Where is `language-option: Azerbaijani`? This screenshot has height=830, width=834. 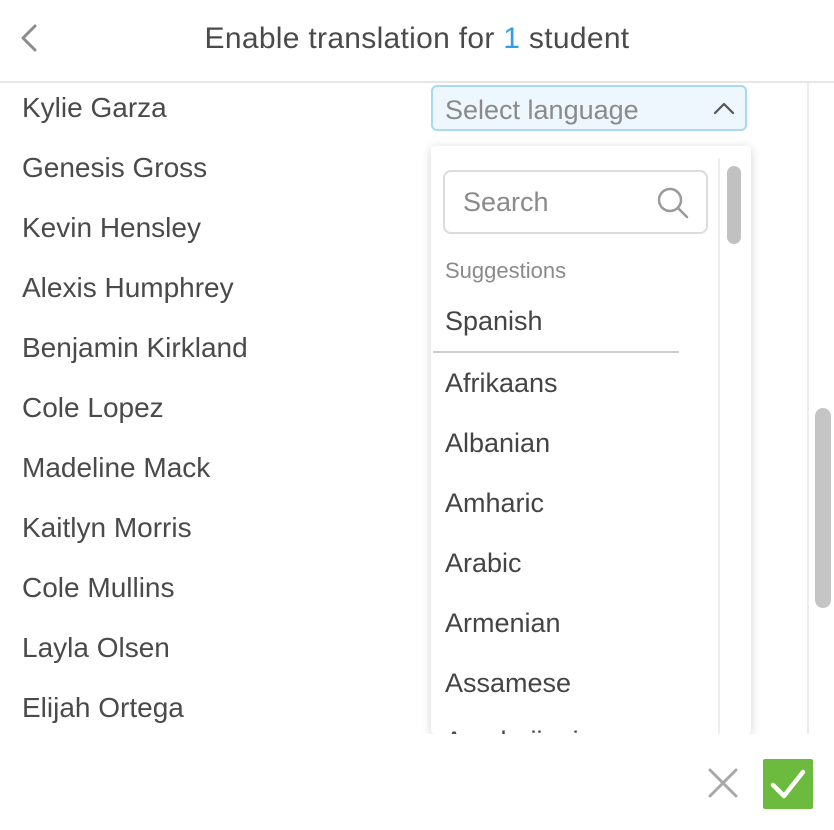 language-option: Azerbaijani is located at coordinates (512, 730).